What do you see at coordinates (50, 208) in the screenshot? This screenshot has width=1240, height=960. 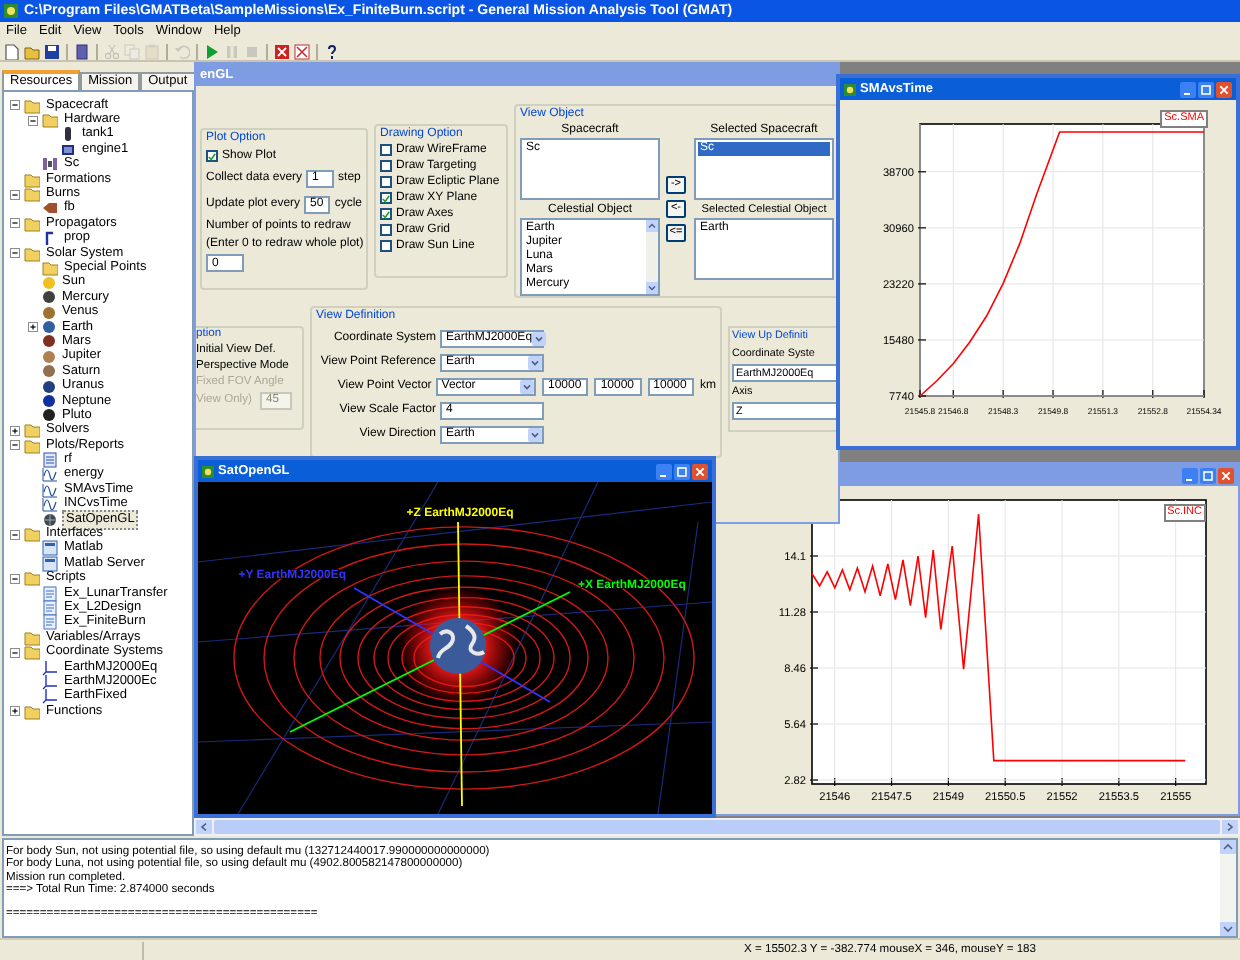 I see `thruster-icon` at bounding box center [50, 208].